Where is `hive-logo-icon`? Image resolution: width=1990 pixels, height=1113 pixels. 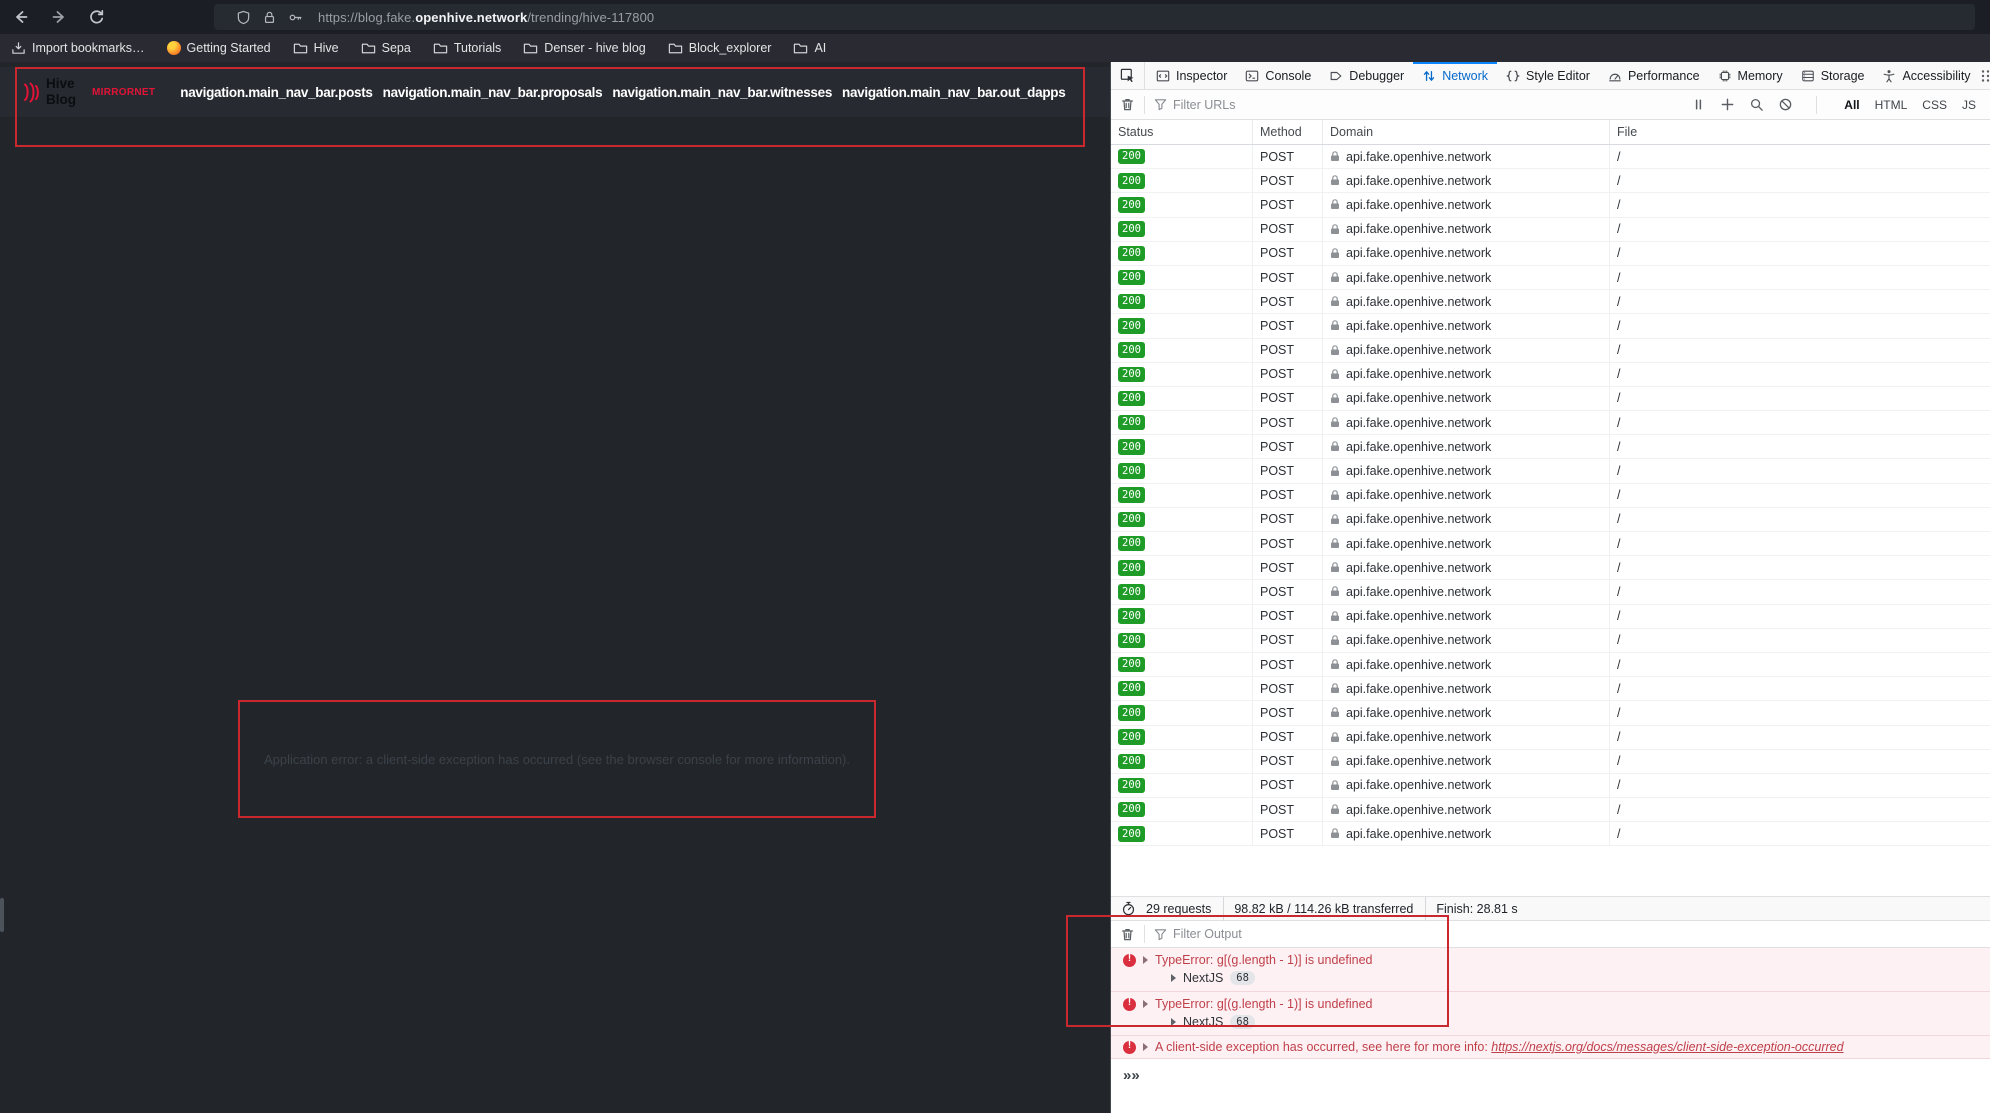
hive-logo-icon is located at coordinates (30, 92).